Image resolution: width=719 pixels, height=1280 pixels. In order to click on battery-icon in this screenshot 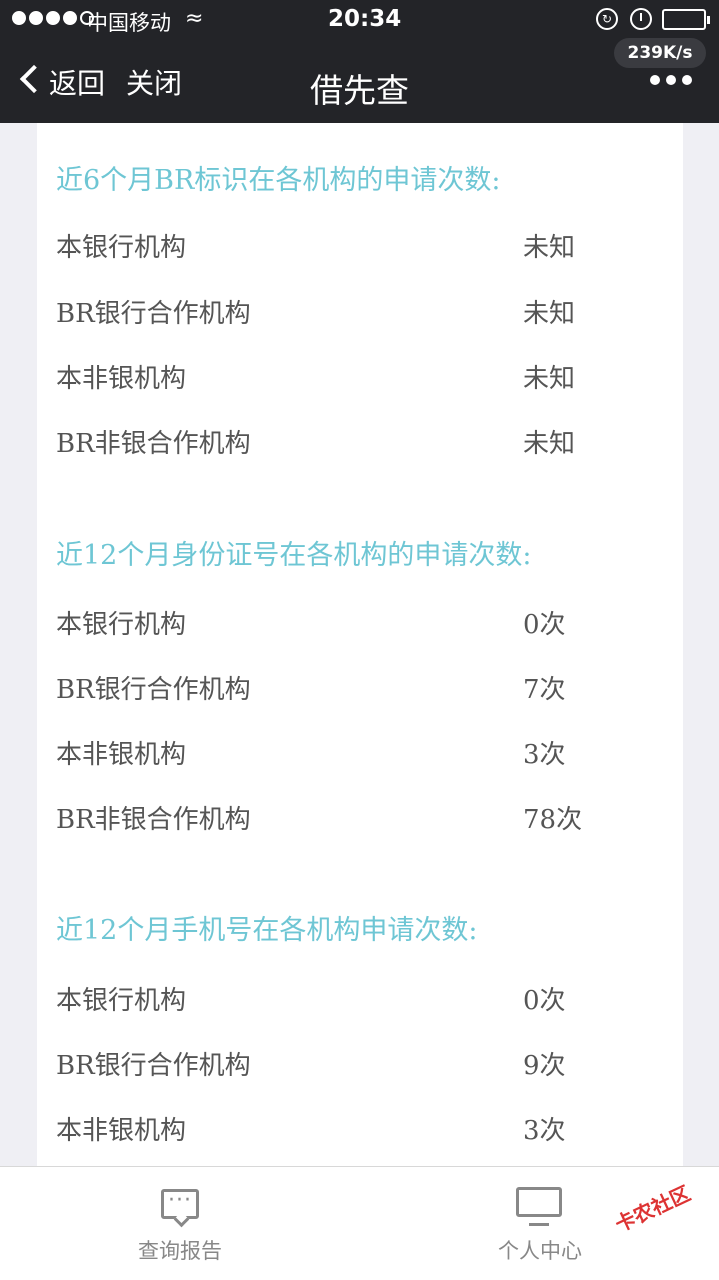, I will do `click(686, 19)`.